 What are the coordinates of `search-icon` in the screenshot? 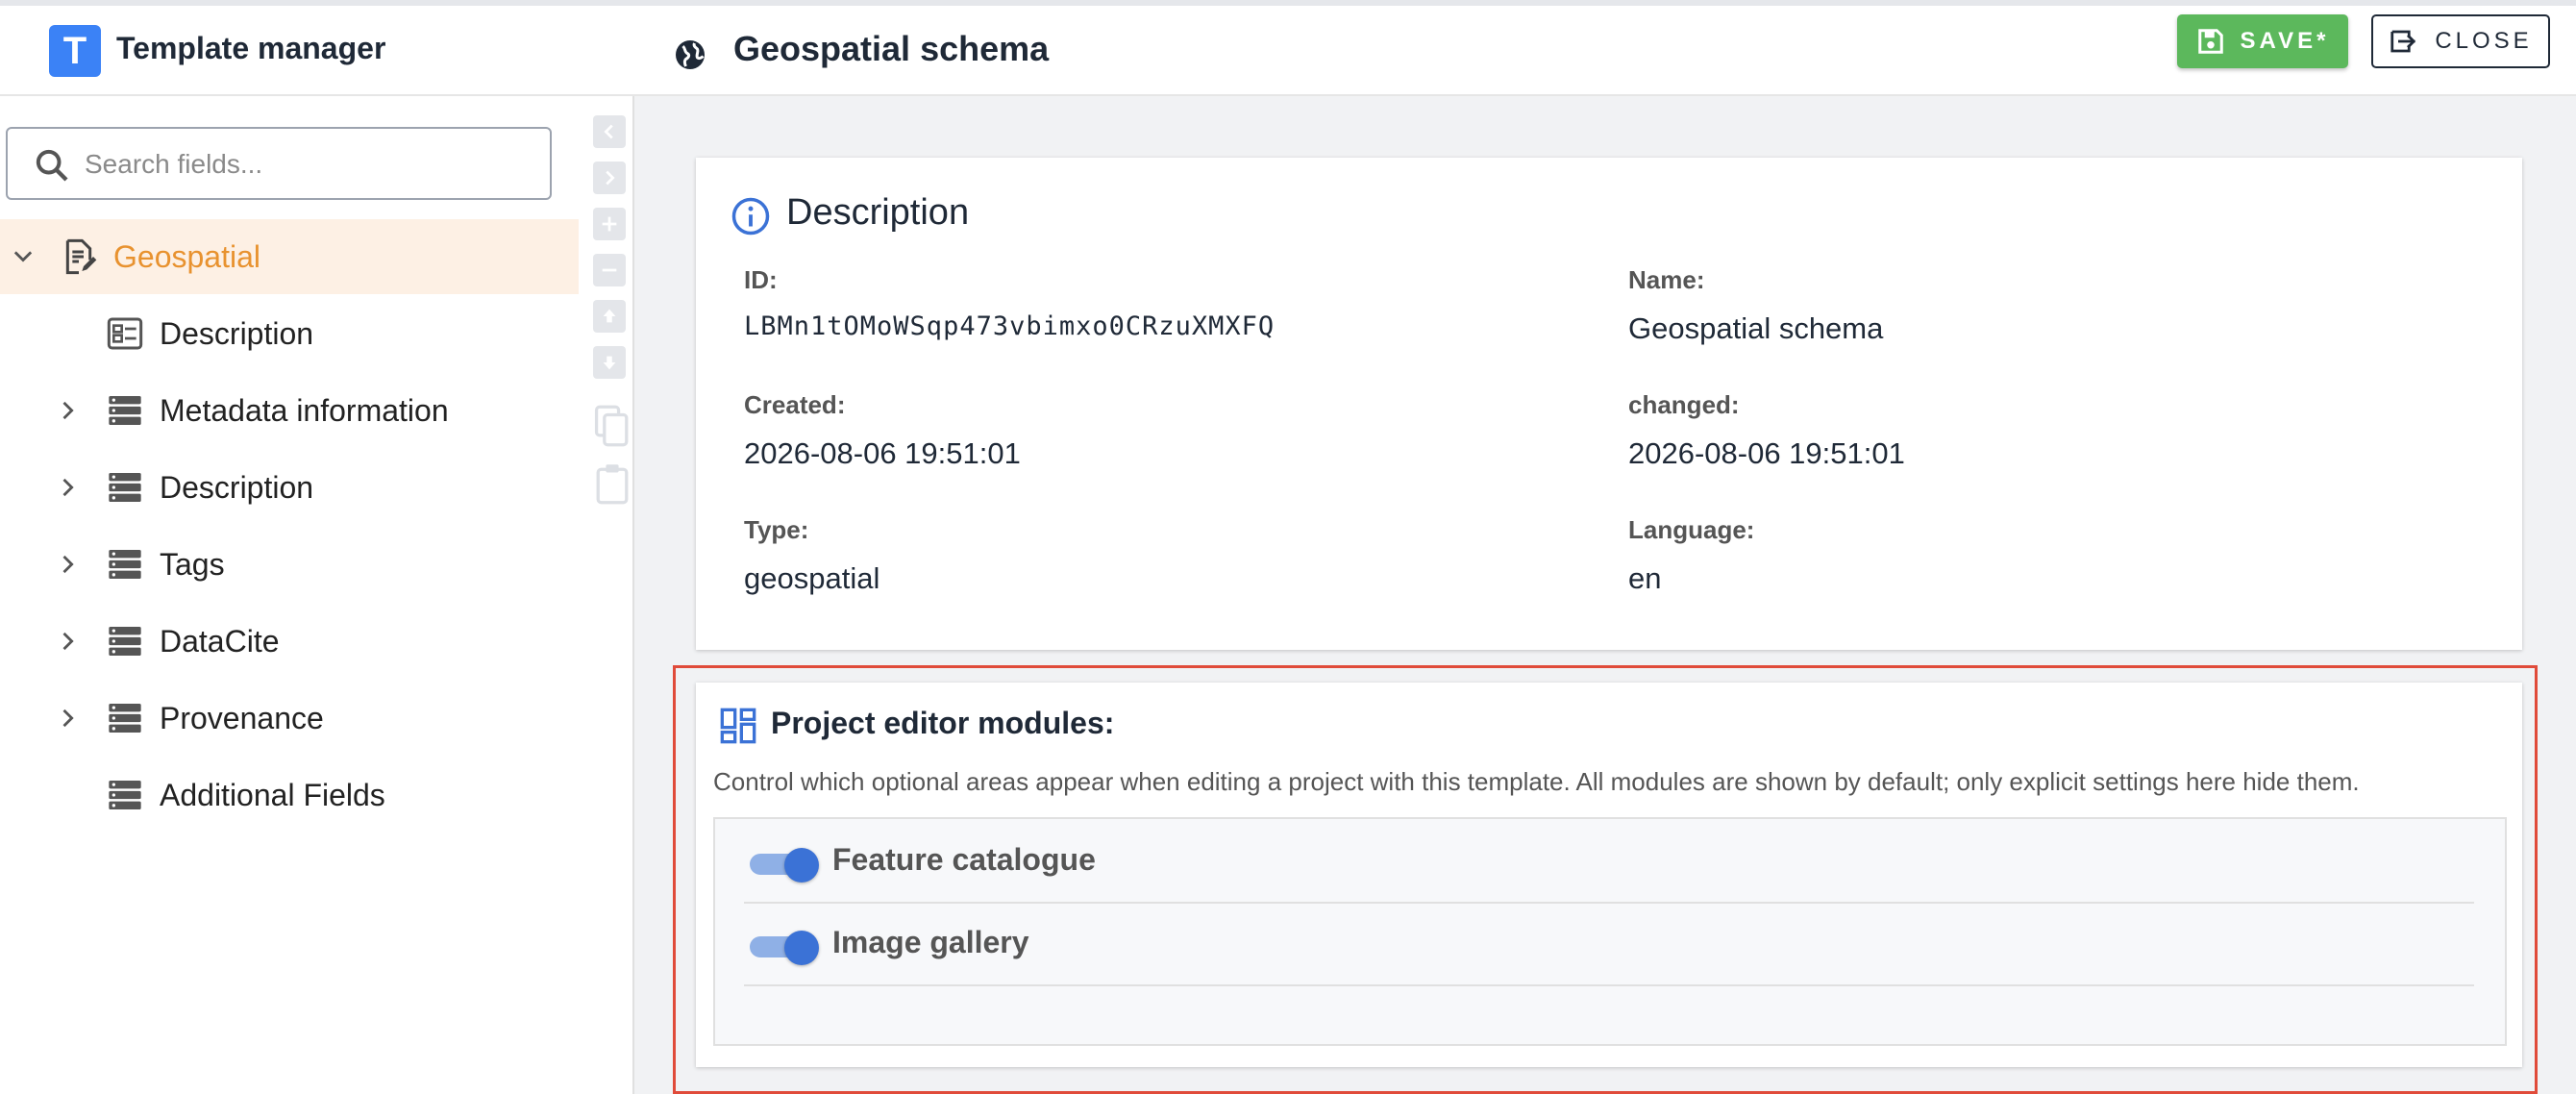 It's located at (52, 165).